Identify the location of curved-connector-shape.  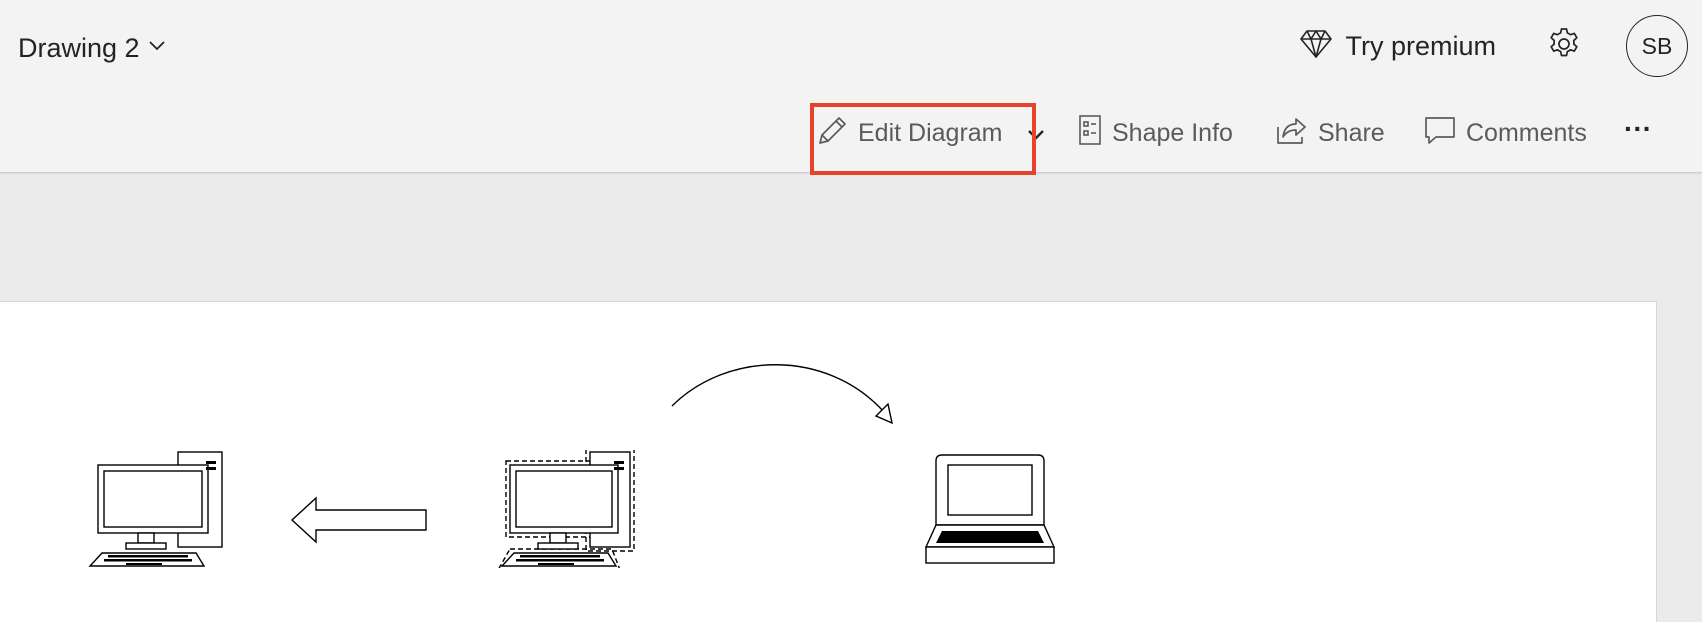
(786, 395).